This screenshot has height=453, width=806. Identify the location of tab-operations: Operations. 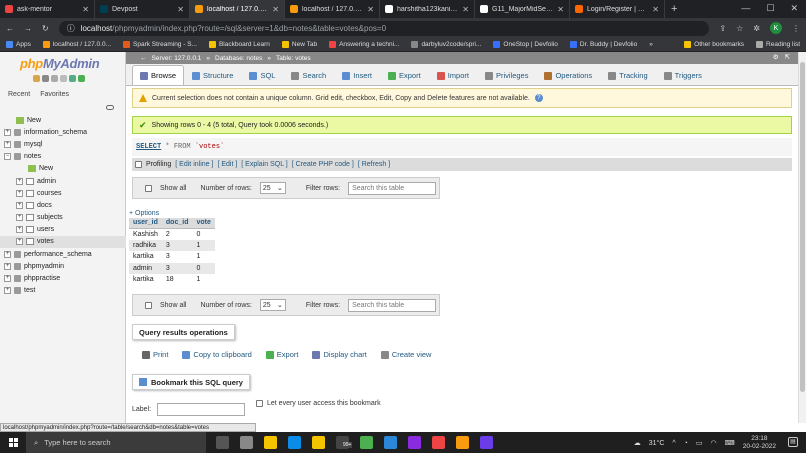
(568, 75).